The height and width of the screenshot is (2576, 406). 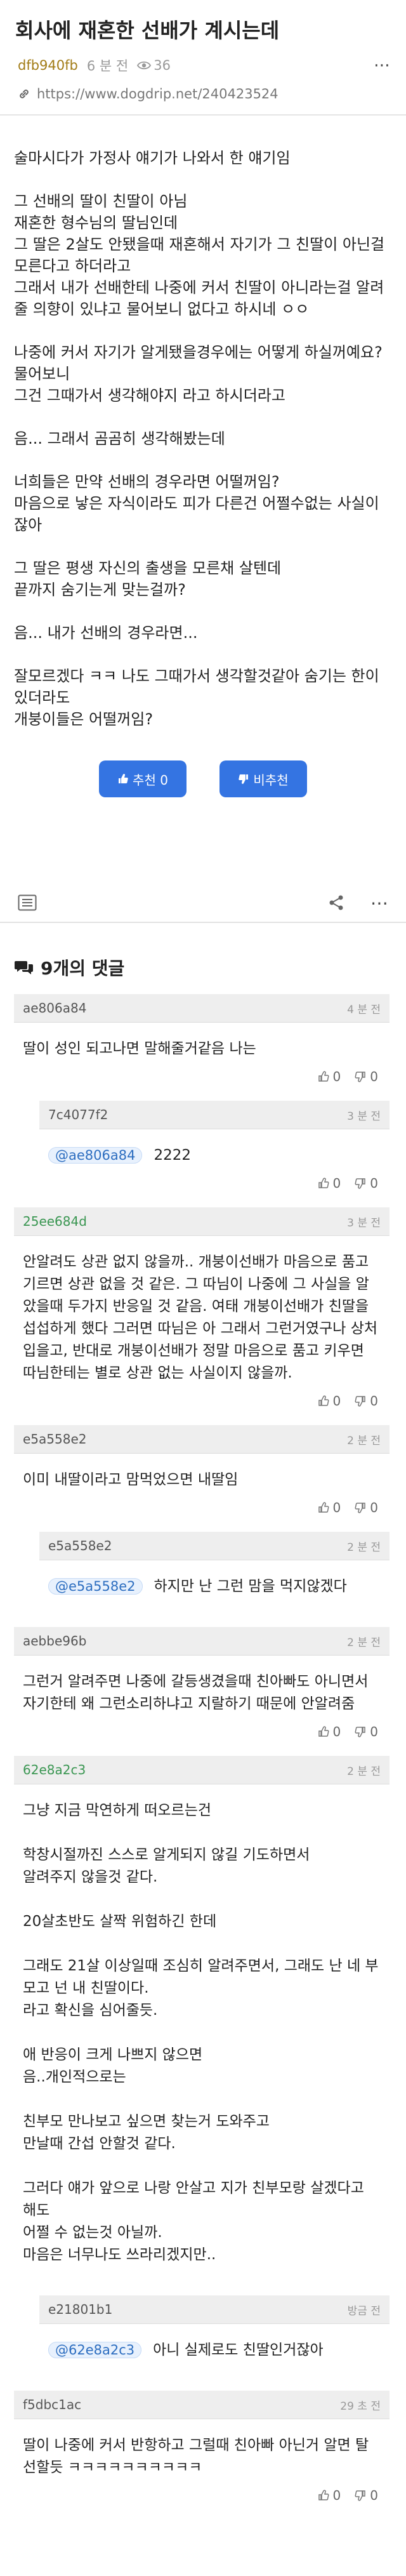 What do you see at coordinates (271, 780) in the screenshot?
I see `downvote-label: 비추천` at bounding box center [271, 780].